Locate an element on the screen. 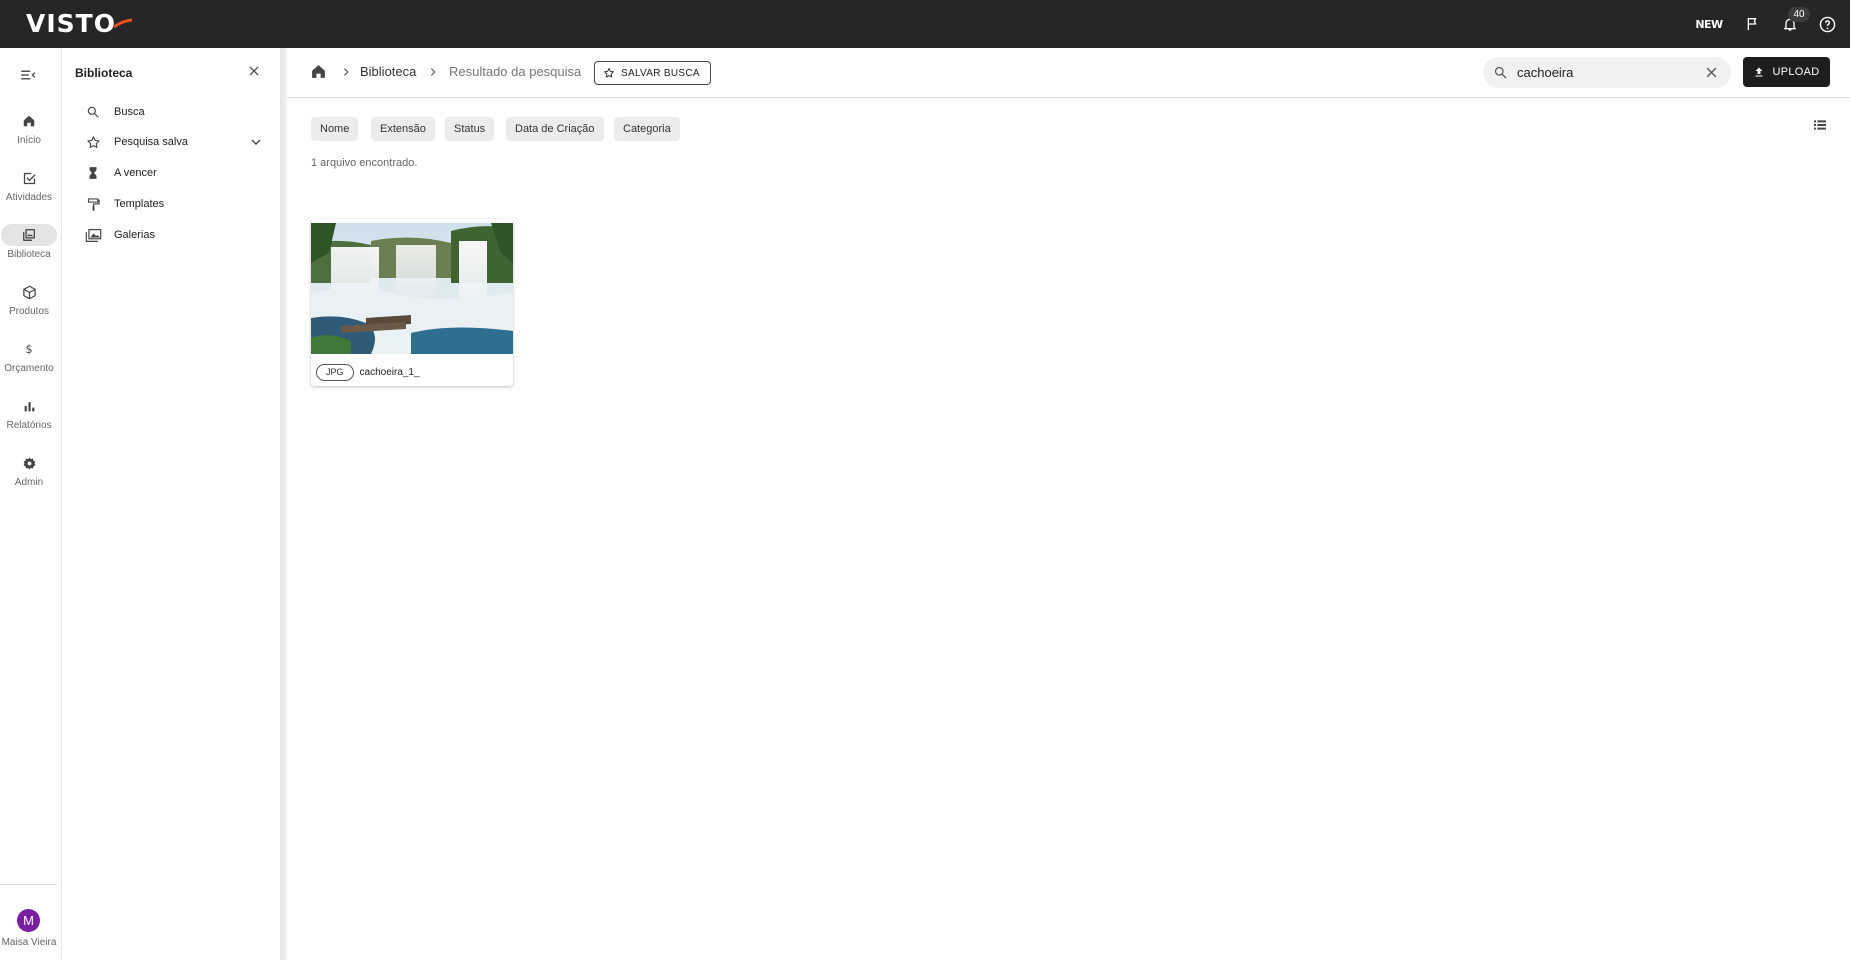 Image resolution: width=1850 pixels, height=960 pixels. rail-item-orcamento: $ Orçamento is located at coordinates (29, 364).